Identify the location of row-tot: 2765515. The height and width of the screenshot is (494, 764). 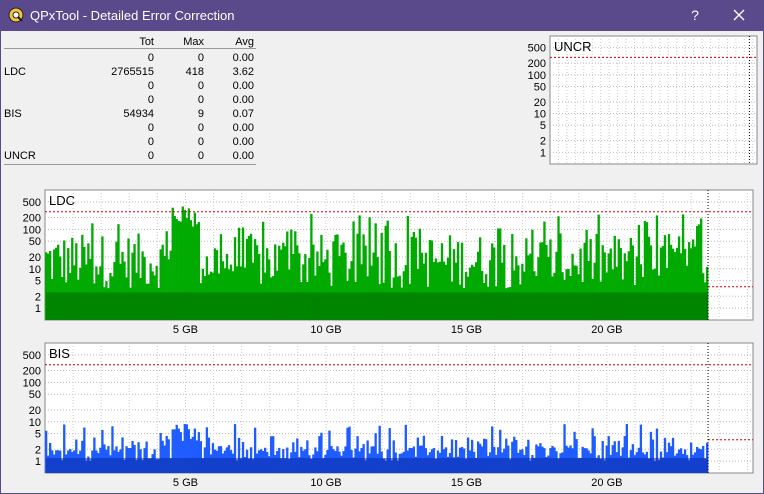
(132, 72).